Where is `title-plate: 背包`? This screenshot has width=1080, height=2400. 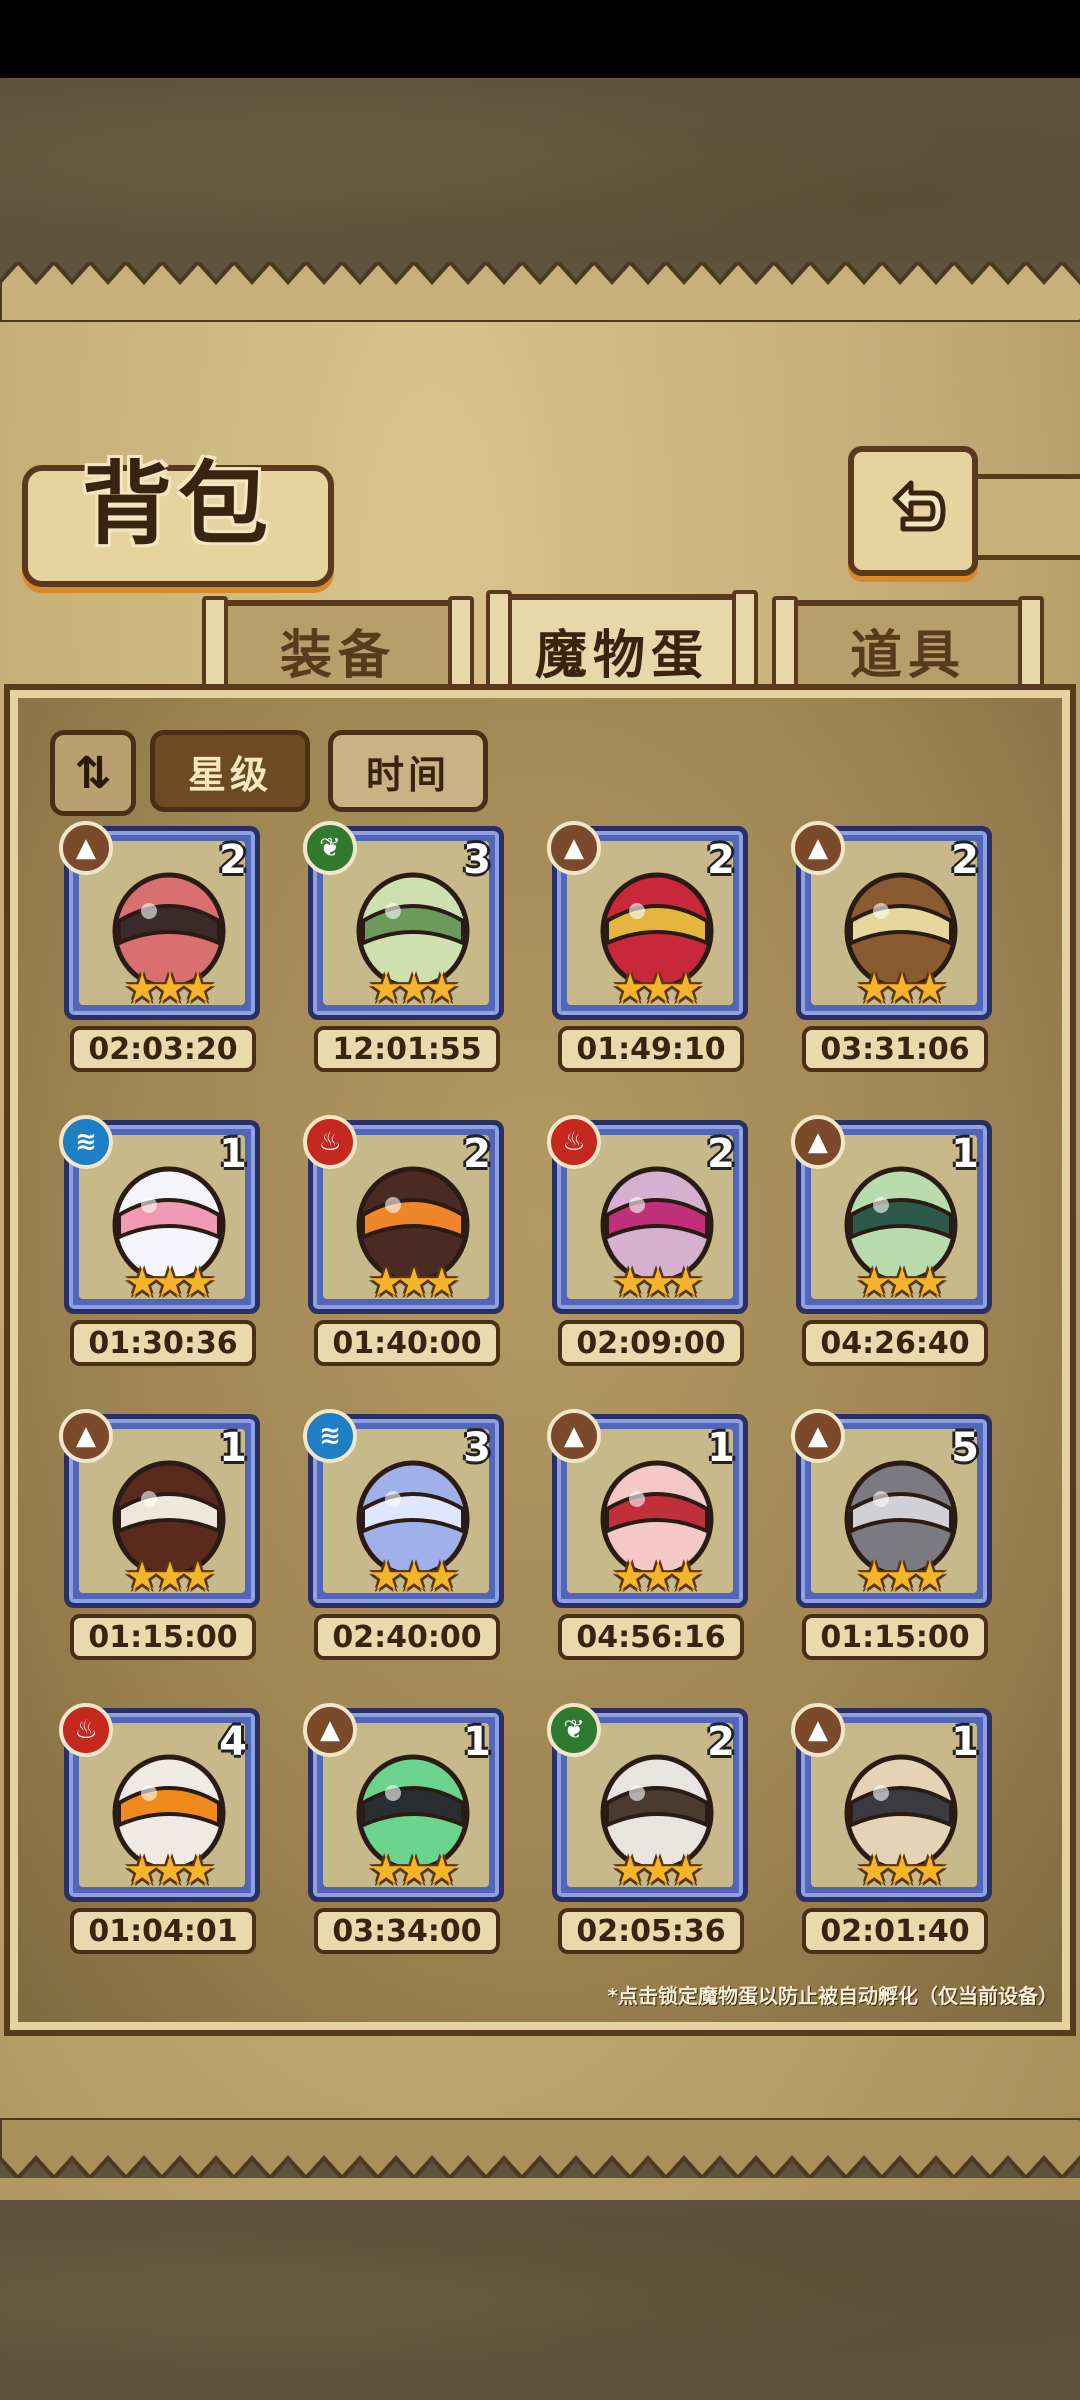
title-plate: 背包 is located at coordinates (178, 519).